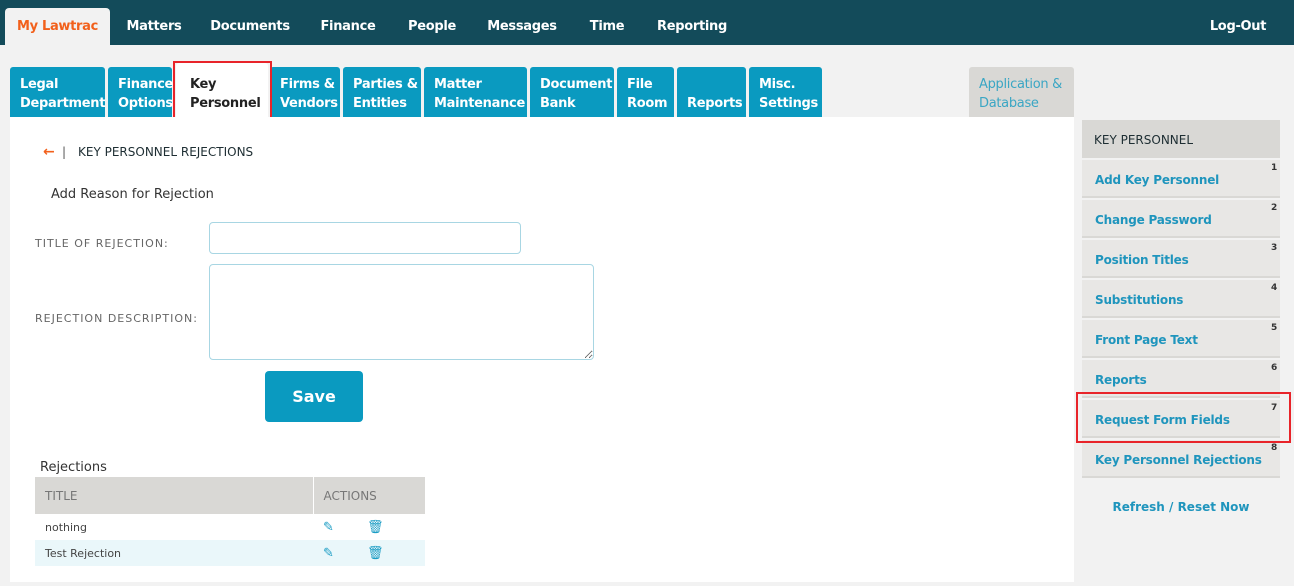  I want to click on form-heading: Add Reason for Rejection, so click(132, 194).